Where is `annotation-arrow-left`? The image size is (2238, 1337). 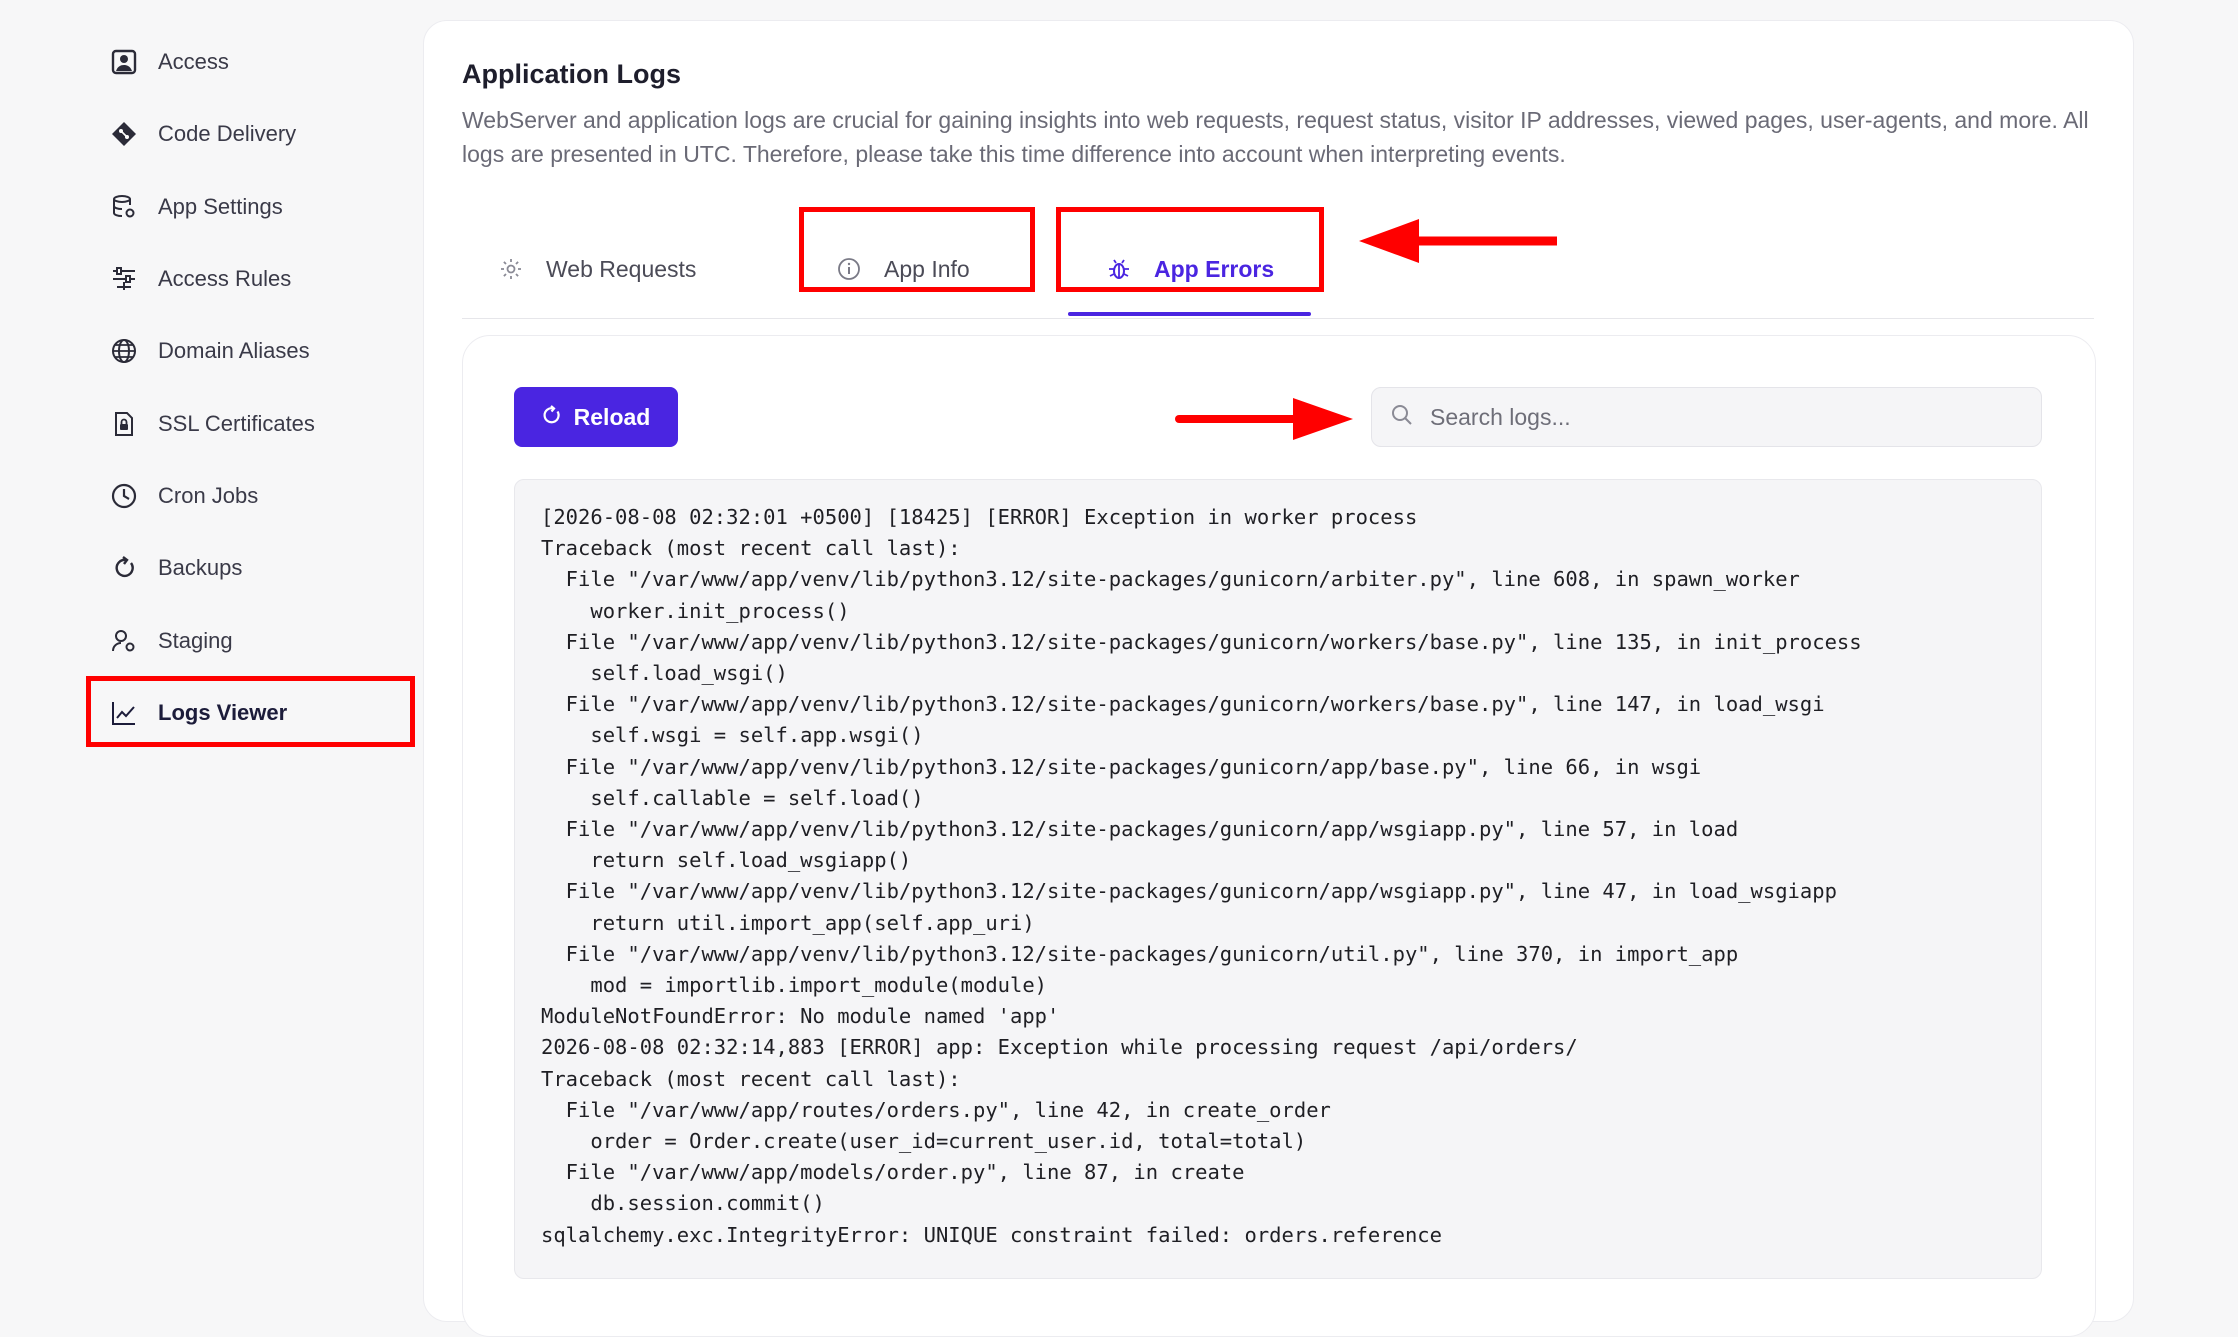
annotation-arrow-left is located at coordinates (1458, 241).